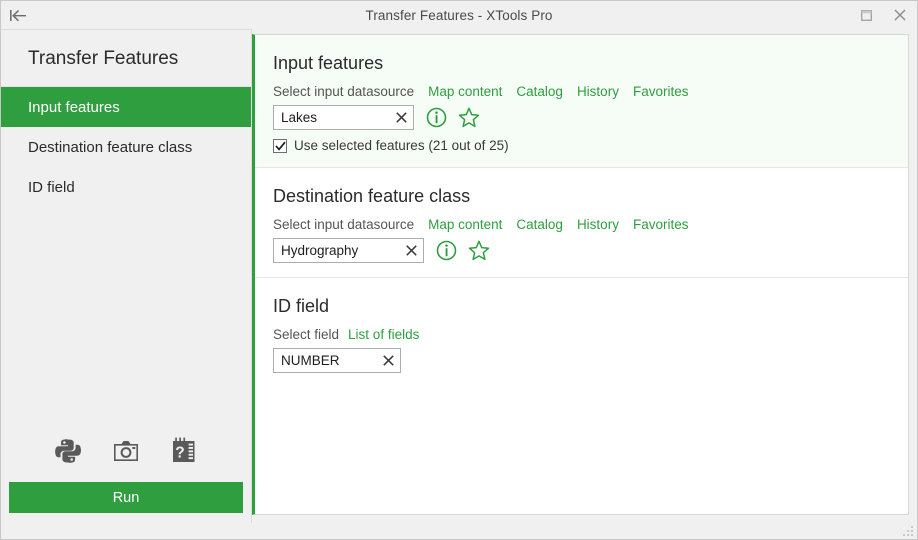 The width and height of the screenshot is (918, 540). I want to click on sidebar-tool-icons: ?, so click(126, 458).